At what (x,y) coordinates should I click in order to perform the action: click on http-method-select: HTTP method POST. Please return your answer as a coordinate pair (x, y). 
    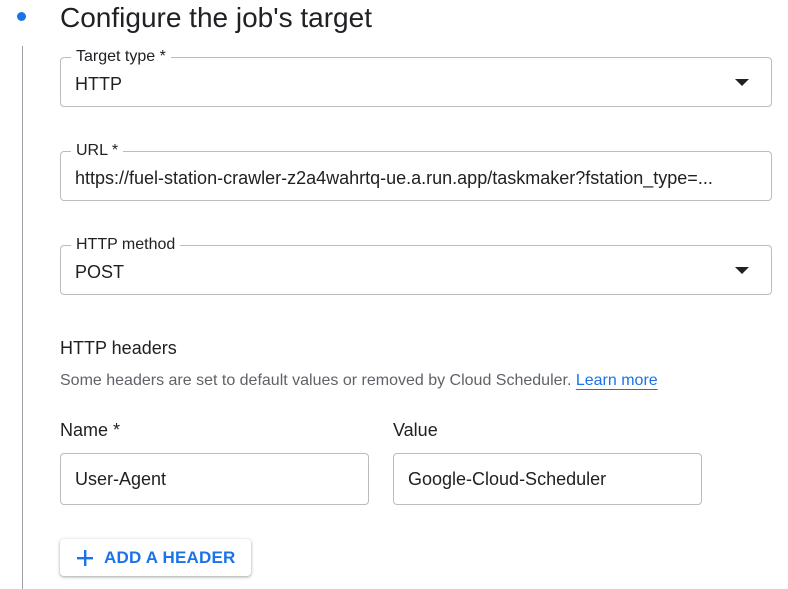
    Looking at the image, I should click on (416, 265).